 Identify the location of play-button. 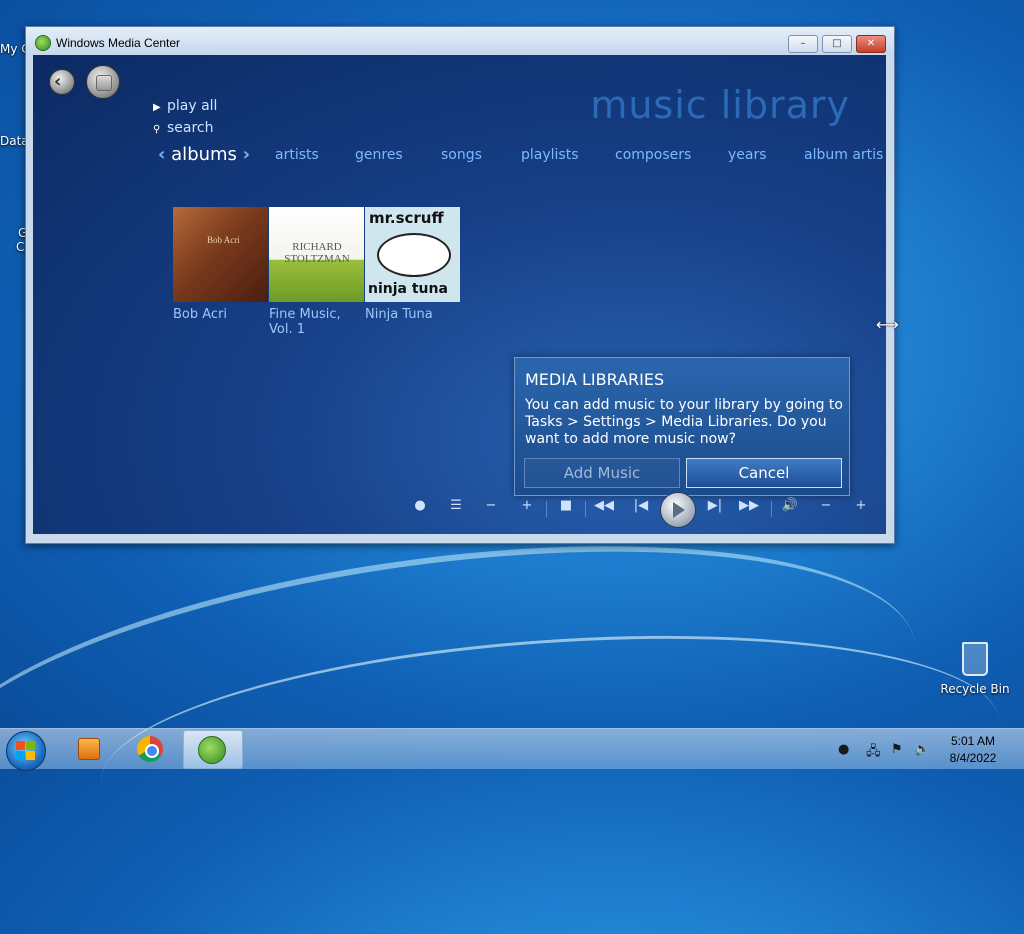
(678, 510).